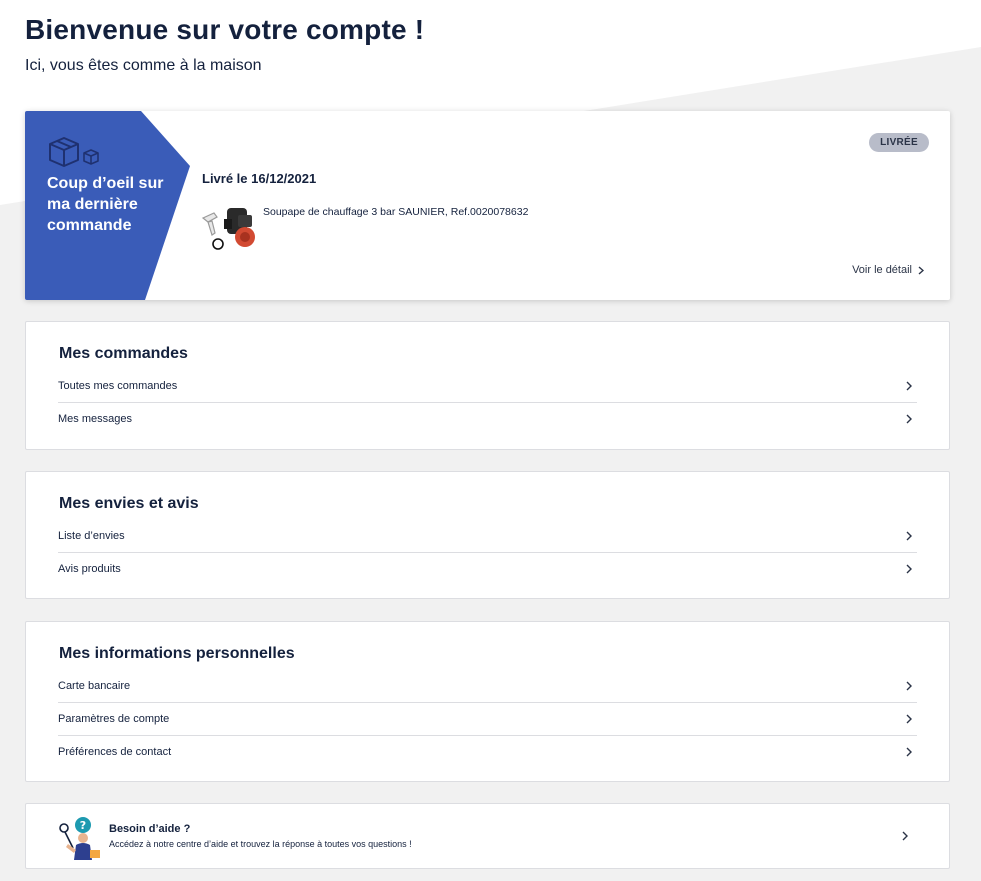 The width and height of the screenshot is (981, 881). Describe the element at coordinates (89, 569) in the screenshot. I see `product-reviews-label: Avis produits` at that location.